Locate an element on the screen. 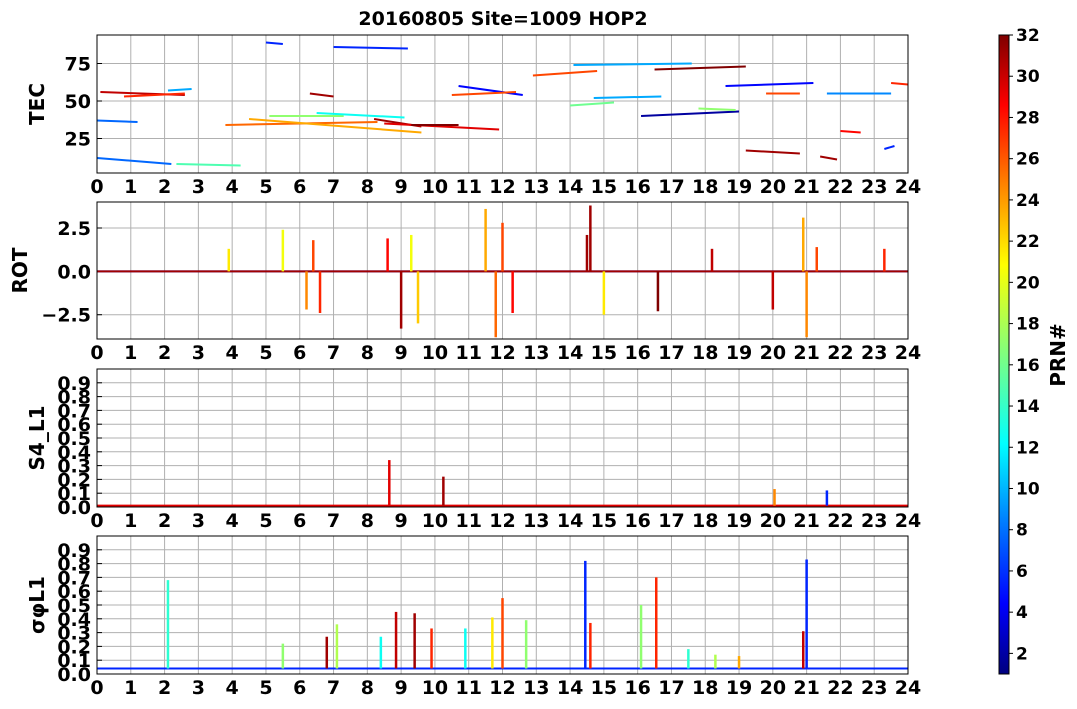  y-axis-label: S4_L1 is located at coordinates (37, 438).